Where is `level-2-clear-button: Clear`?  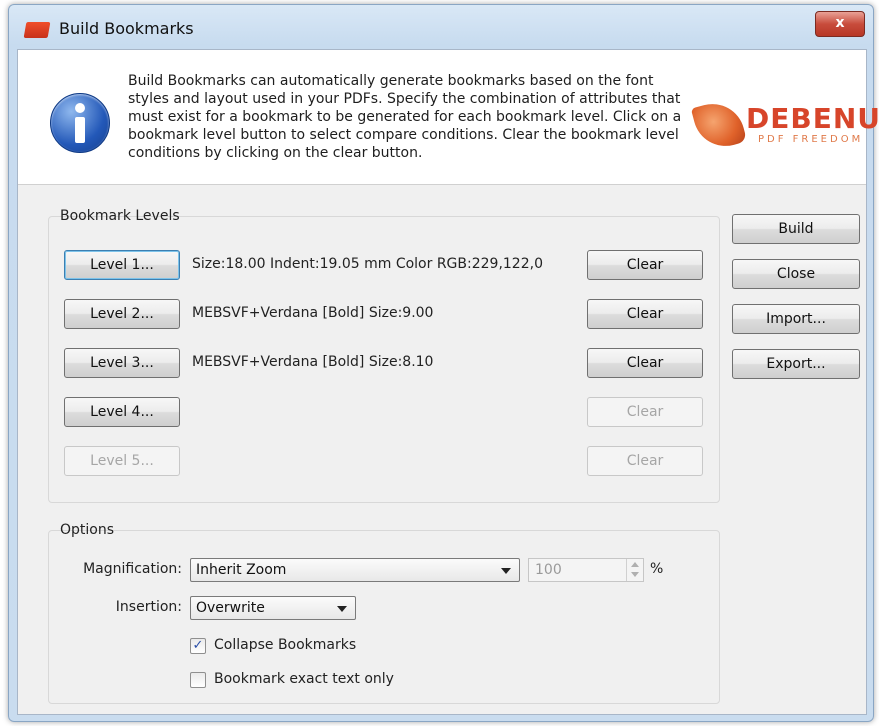
level-2-clear-button: Clear is located at coordinates (645, 314).